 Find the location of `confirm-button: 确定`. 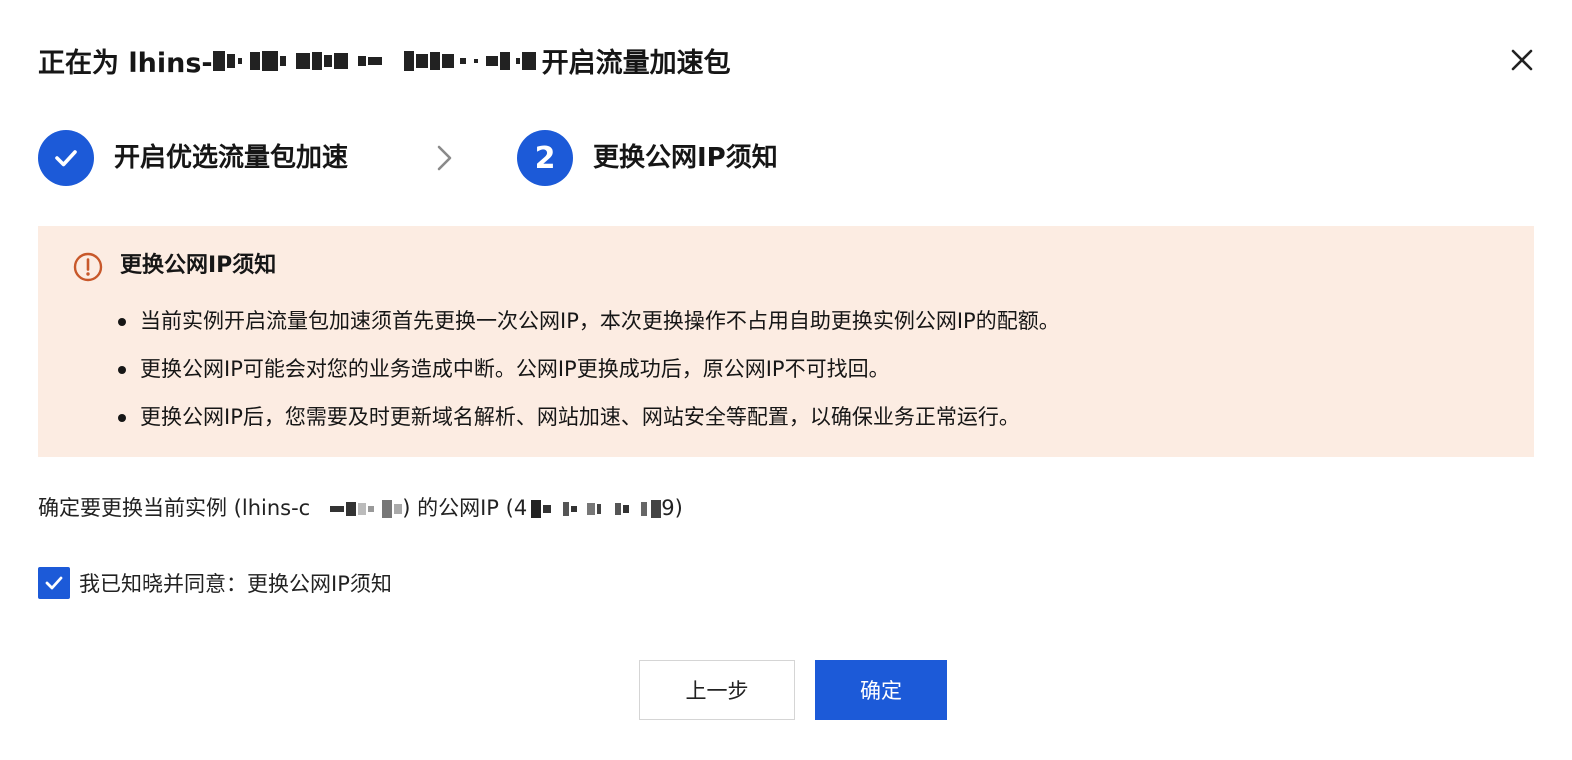

confirm-button: 确定 is located at coordinates (881, 690).